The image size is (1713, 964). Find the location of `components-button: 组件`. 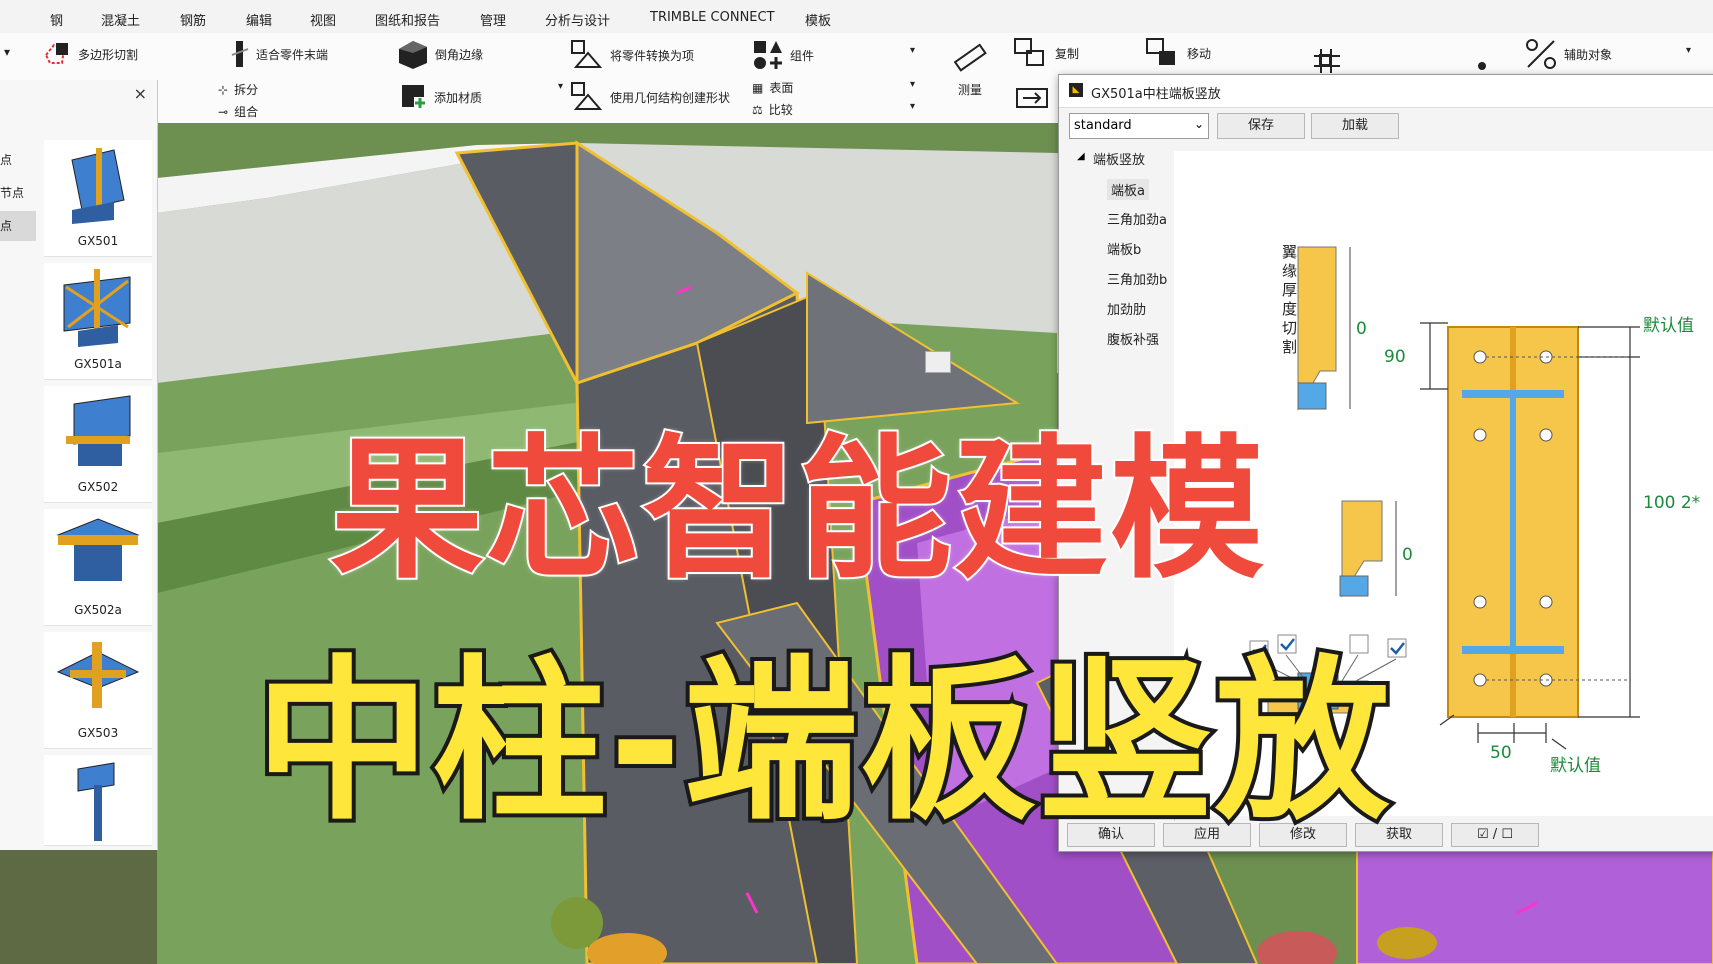

components-button: 组件 is located at coordinates (783, 55).